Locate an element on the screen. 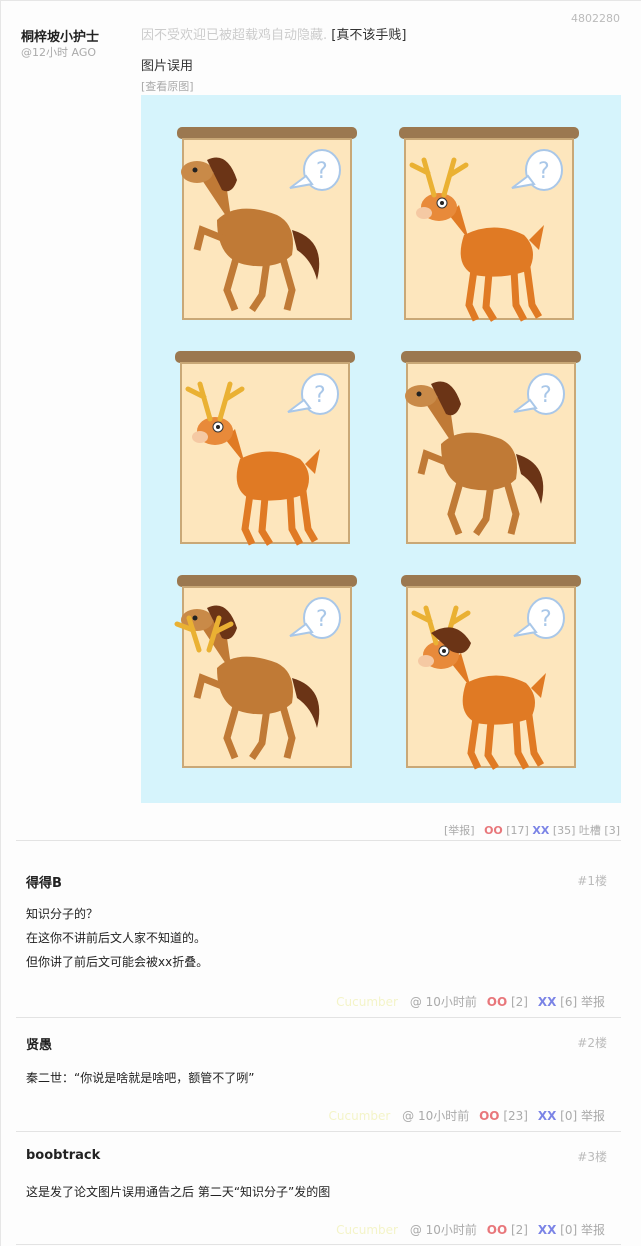 The width and height of the screenshot is (641, 1246). xx-count: [35] is located at coordinates (564, 830).